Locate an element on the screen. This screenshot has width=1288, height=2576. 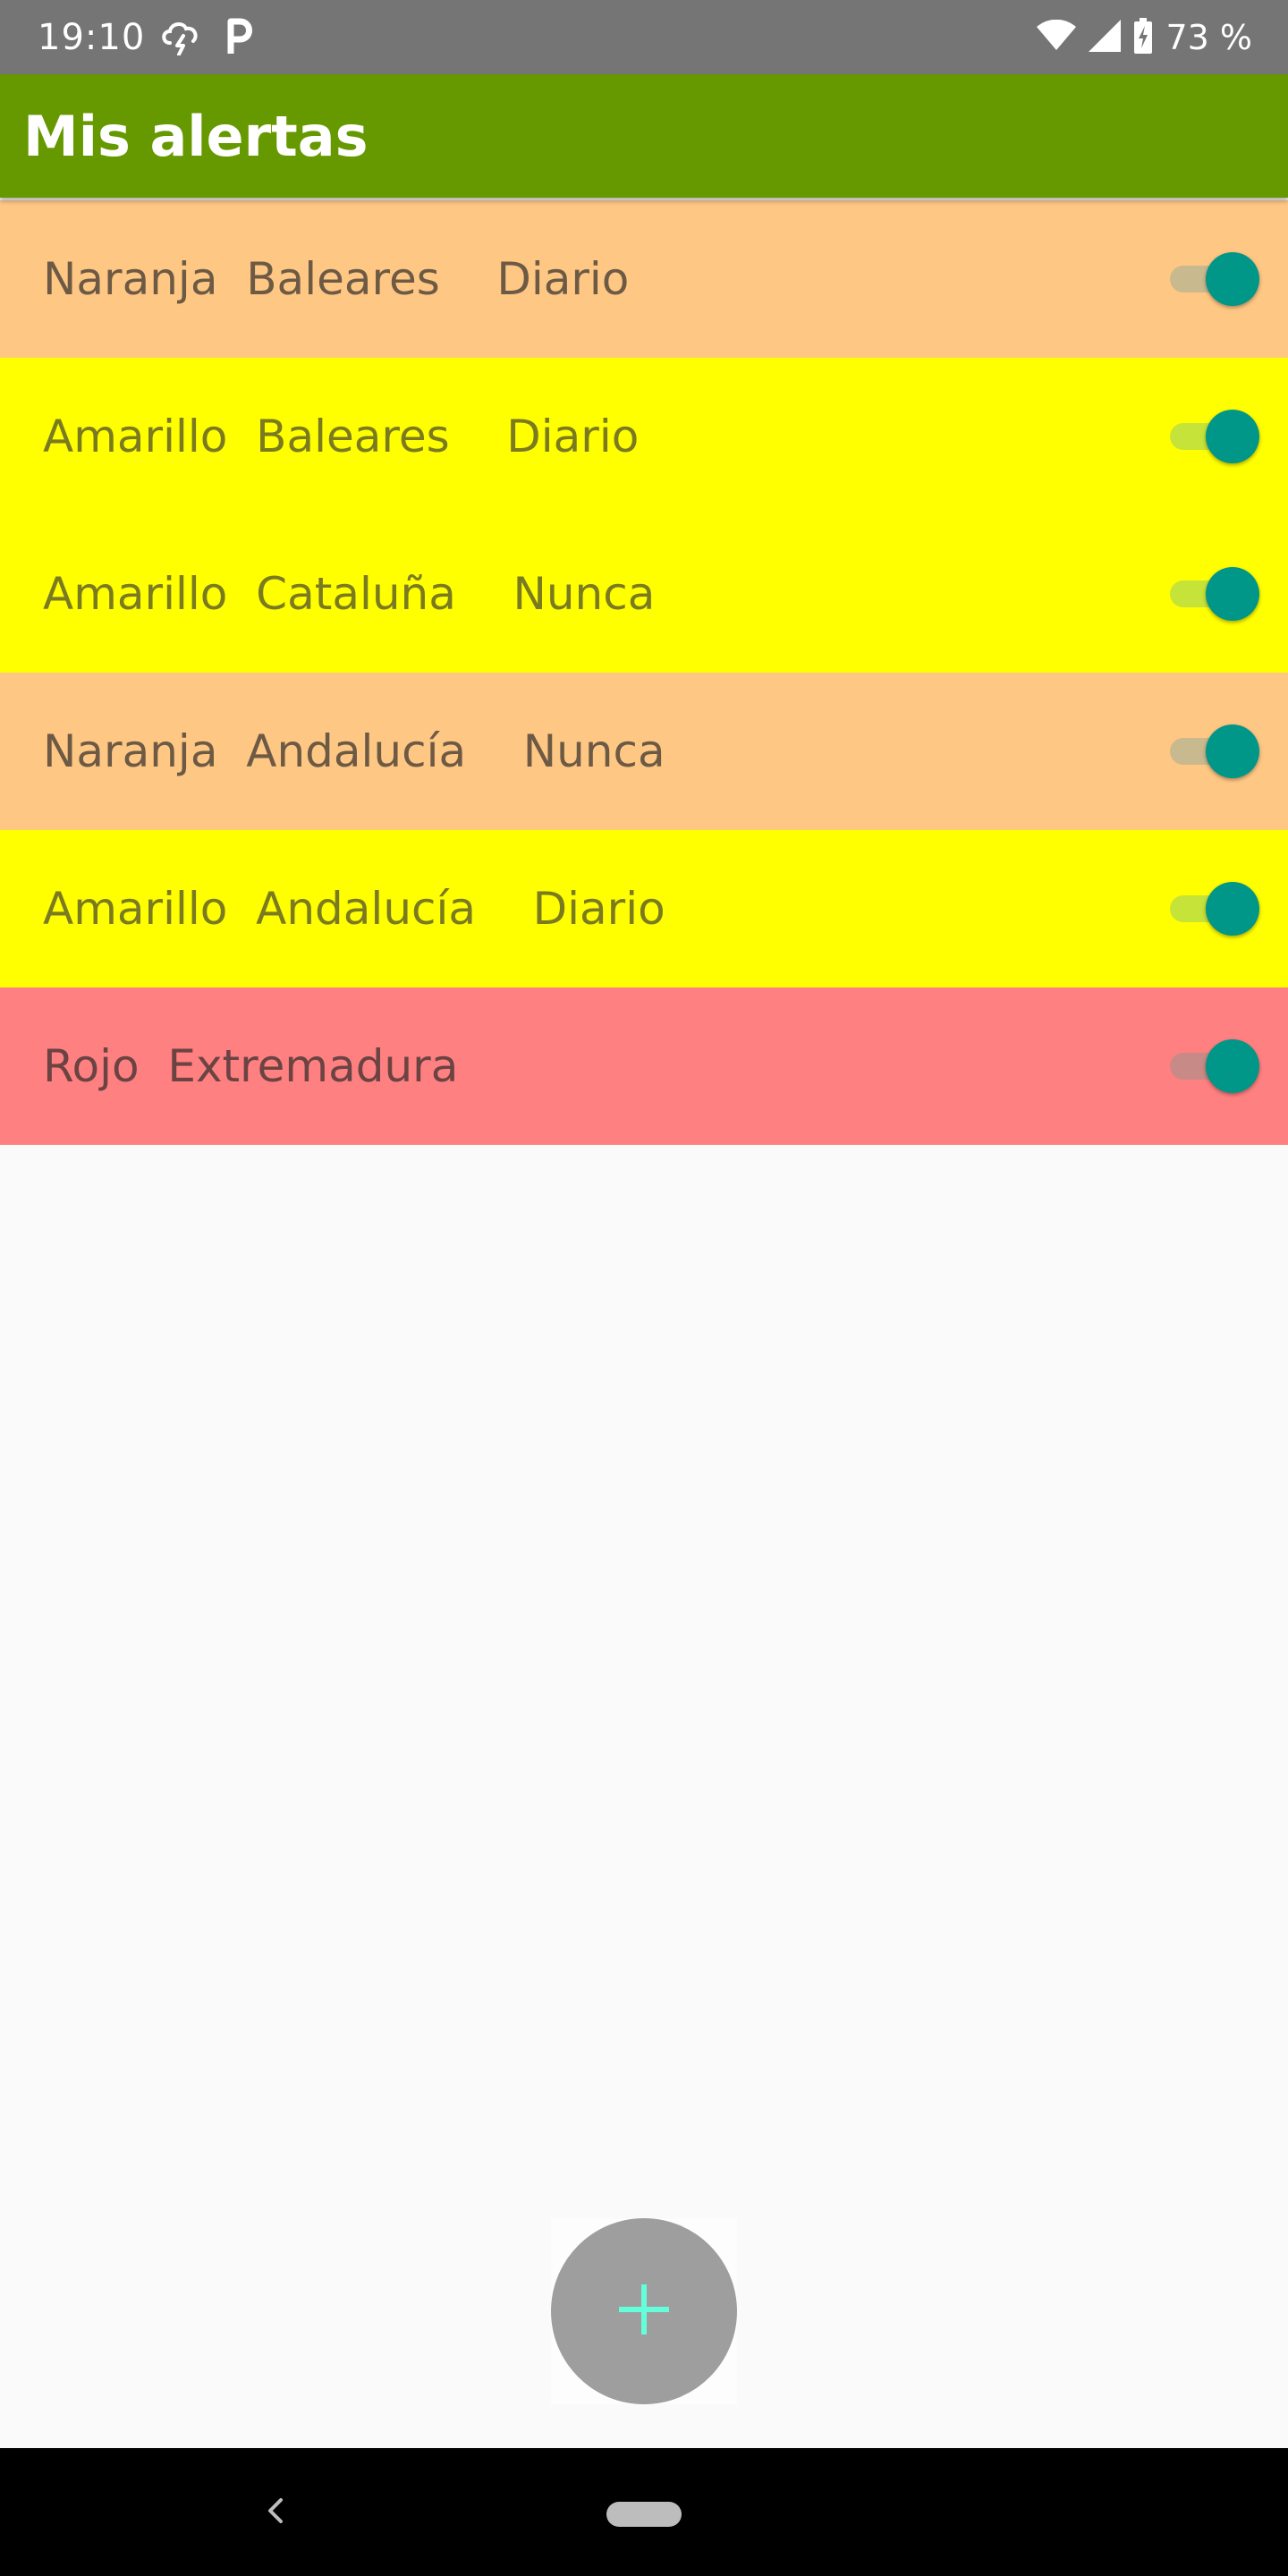
alert-label: Amarillo Baleares Diario is located at coordinates (341, 436).